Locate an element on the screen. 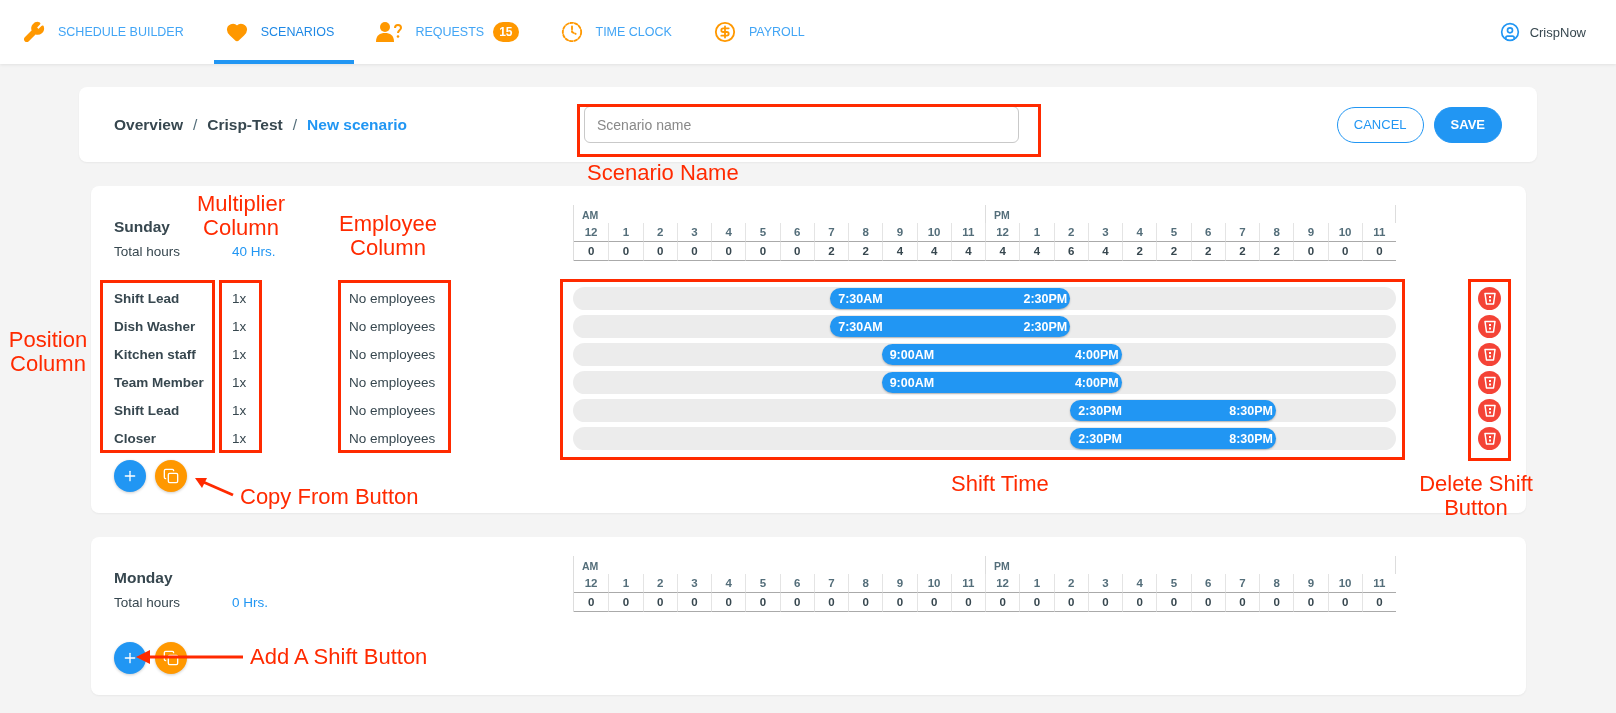 Image resolution: width=1616 pixels, height=713 pixels. hour-label: 2 is located at coordinates (1070, 232).